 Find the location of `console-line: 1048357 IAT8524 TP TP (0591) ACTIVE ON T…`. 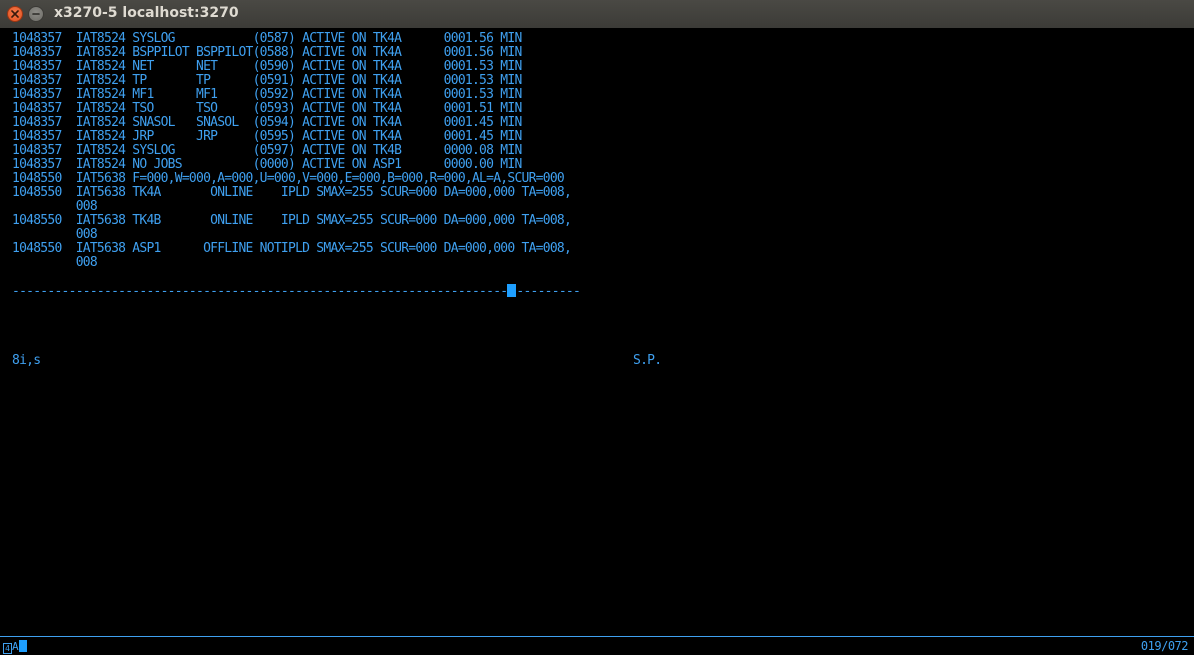

console-line: 1048357 IAT8524 TP TP (0591) ACTIVE ON T… is located at coordinates (267, 80).